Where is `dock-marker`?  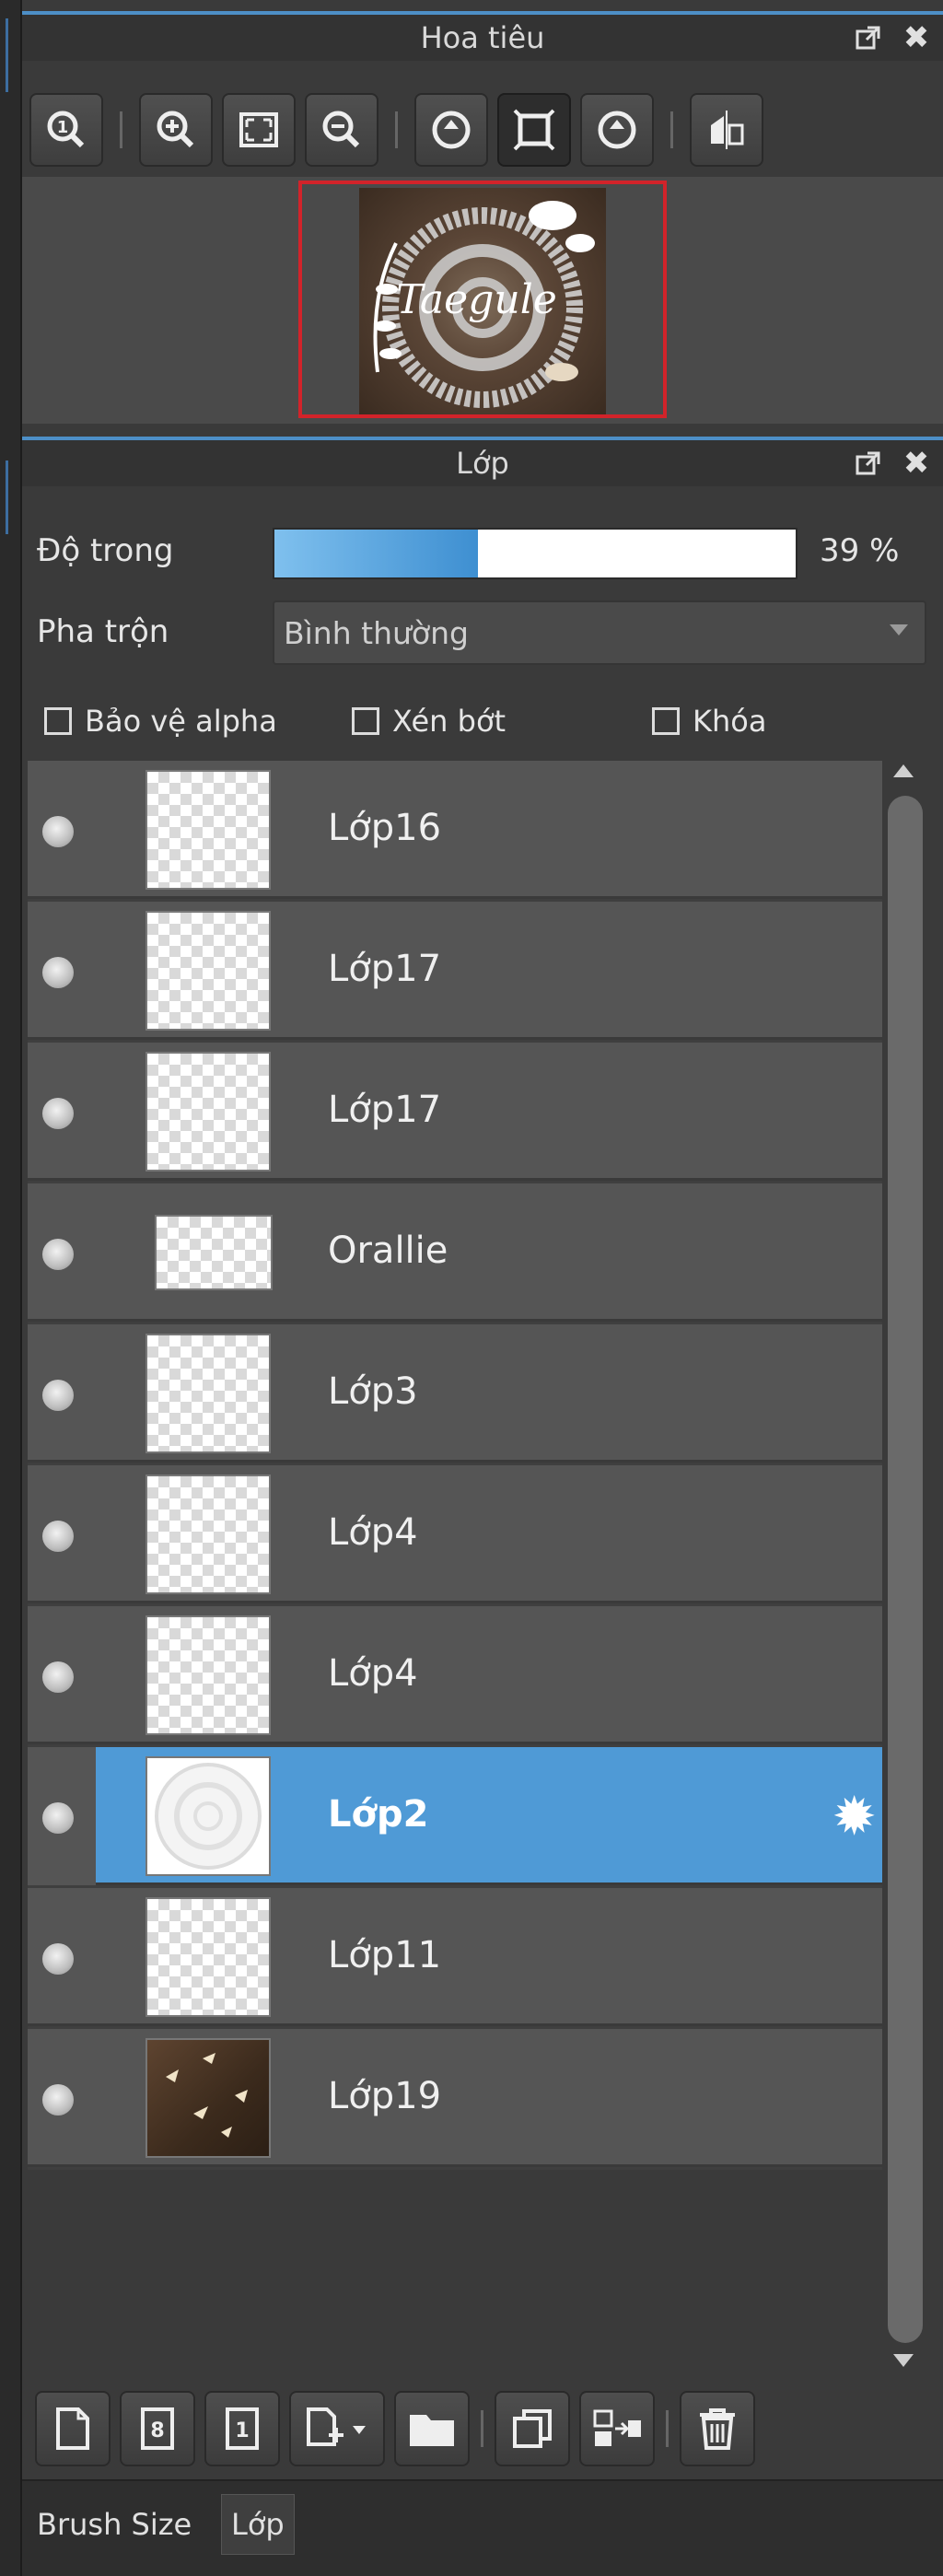 dock-marker is located at coordinates (7, 55).